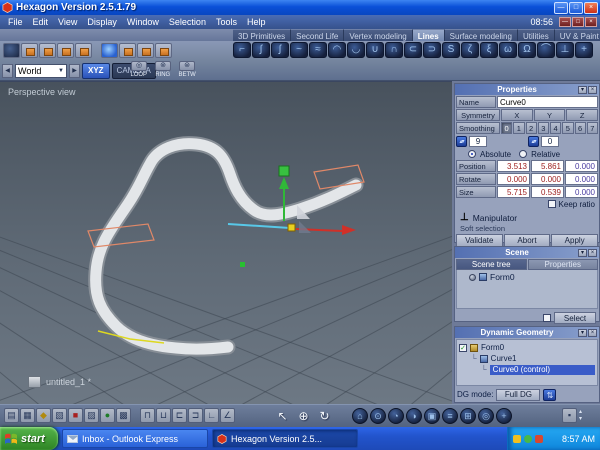 This screenshot has height=450, width=600. What do you see at coordinates (568, 128) in the screenshot?
I see `smoothing-level-button: 5` at bounding box center [568, 128].